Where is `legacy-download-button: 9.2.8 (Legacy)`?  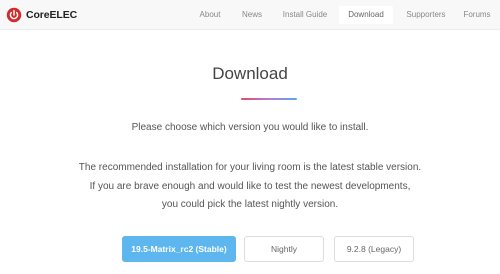 legacy-download-button: 9.2.8 (Legacy) is located at coordinates (374, 249).